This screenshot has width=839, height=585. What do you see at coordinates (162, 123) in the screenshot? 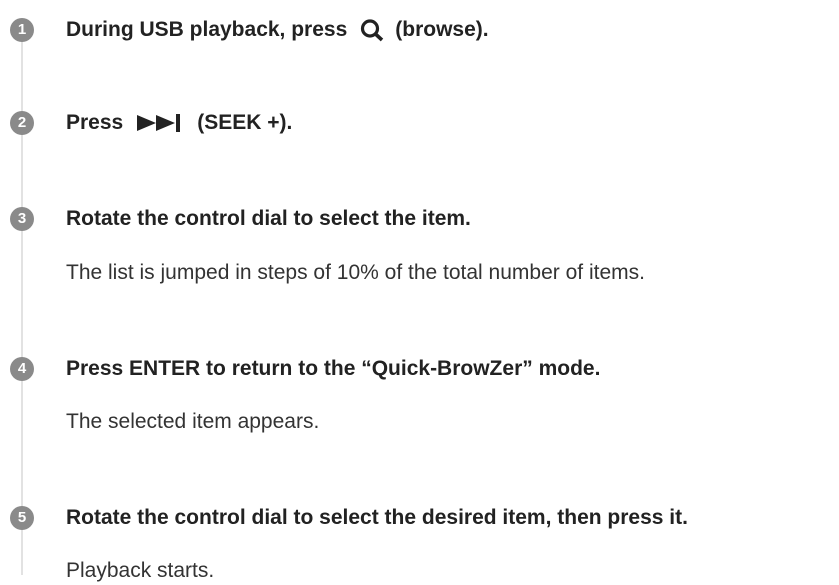
I see `skip-forward-icon` at bounding box center [162, 123].